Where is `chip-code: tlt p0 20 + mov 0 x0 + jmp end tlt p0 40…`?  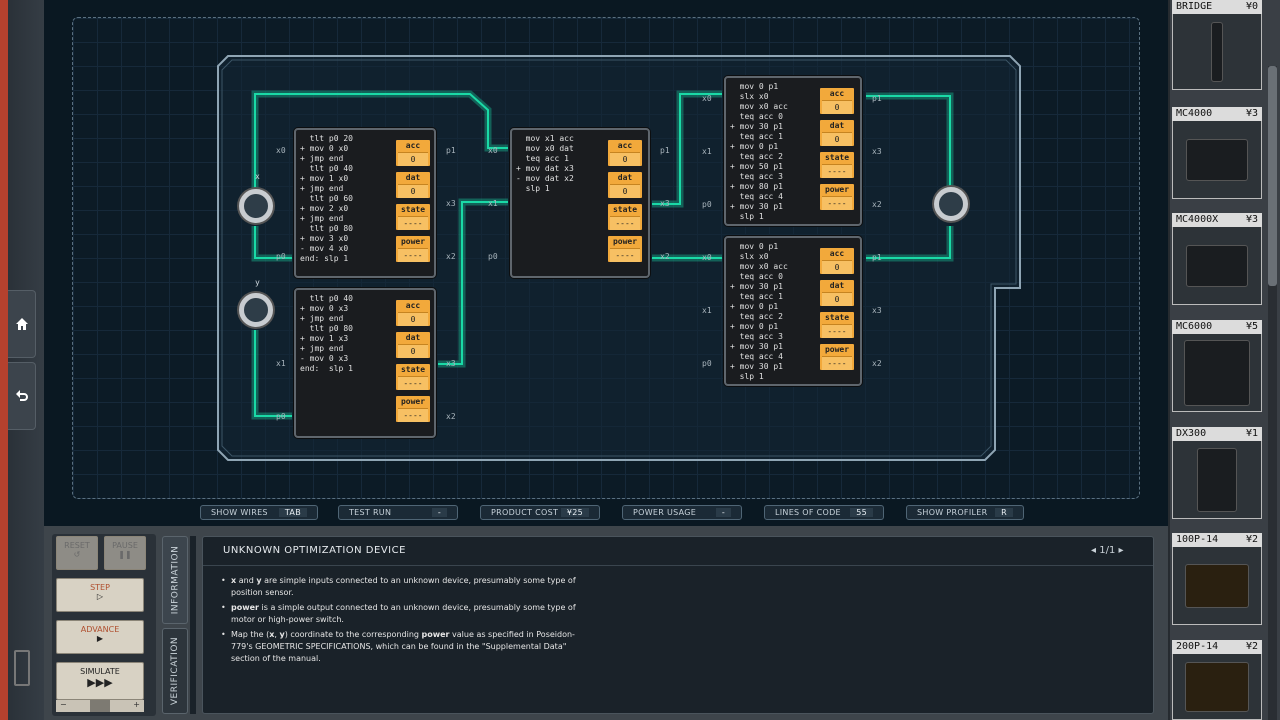 chip-code: tlt p0 20 + mov 0 x0 + jmp end tlt p0 40… is located at coordinates (326, 199).